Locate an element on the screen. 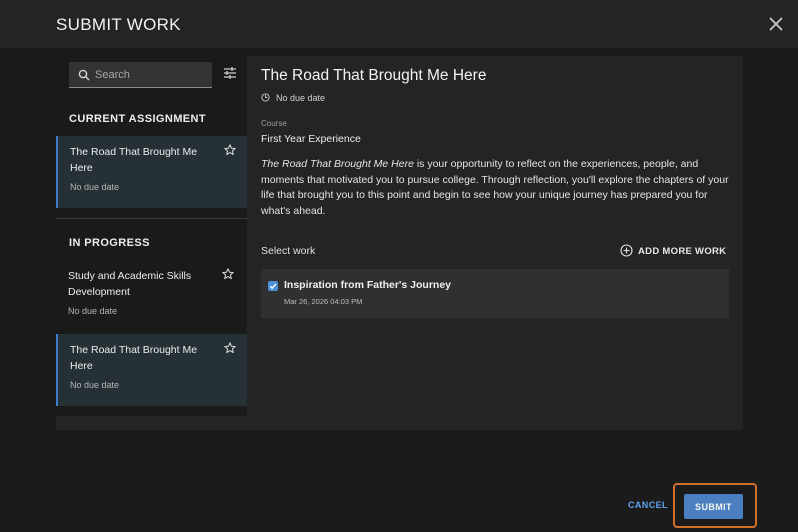 Image resolution: width=798 pixels, height=532 pixels. filter-icon is located at coordinates (230, 73).